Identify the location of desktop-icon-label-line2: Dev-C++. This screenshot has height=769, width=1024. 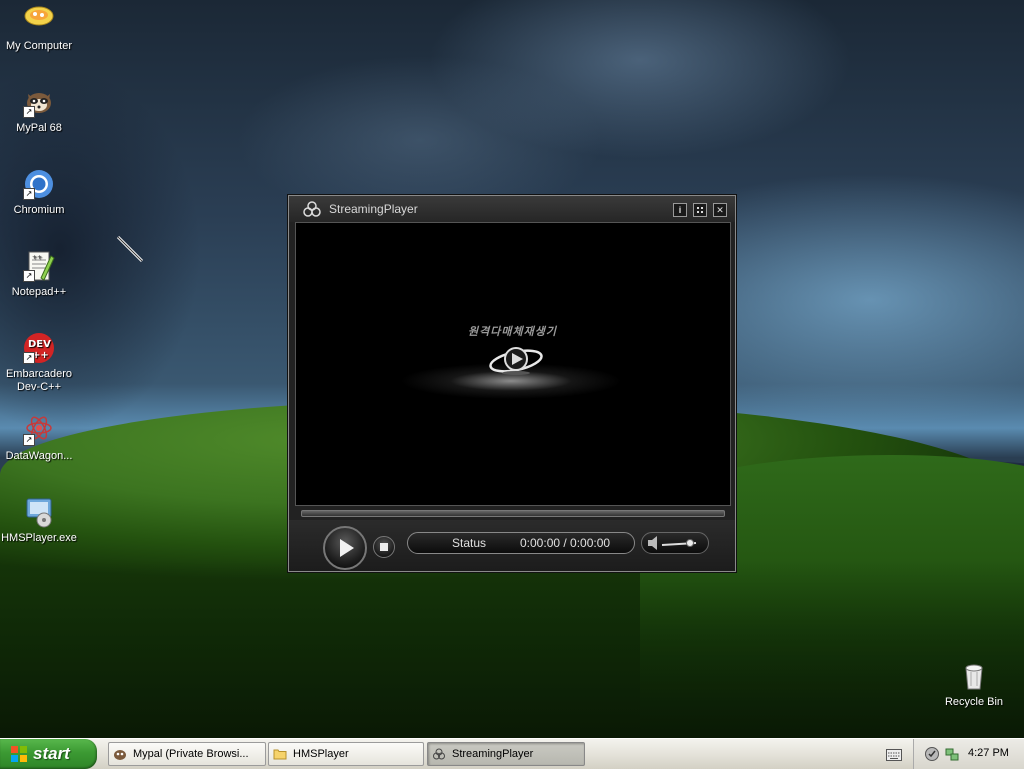
(39, 387).